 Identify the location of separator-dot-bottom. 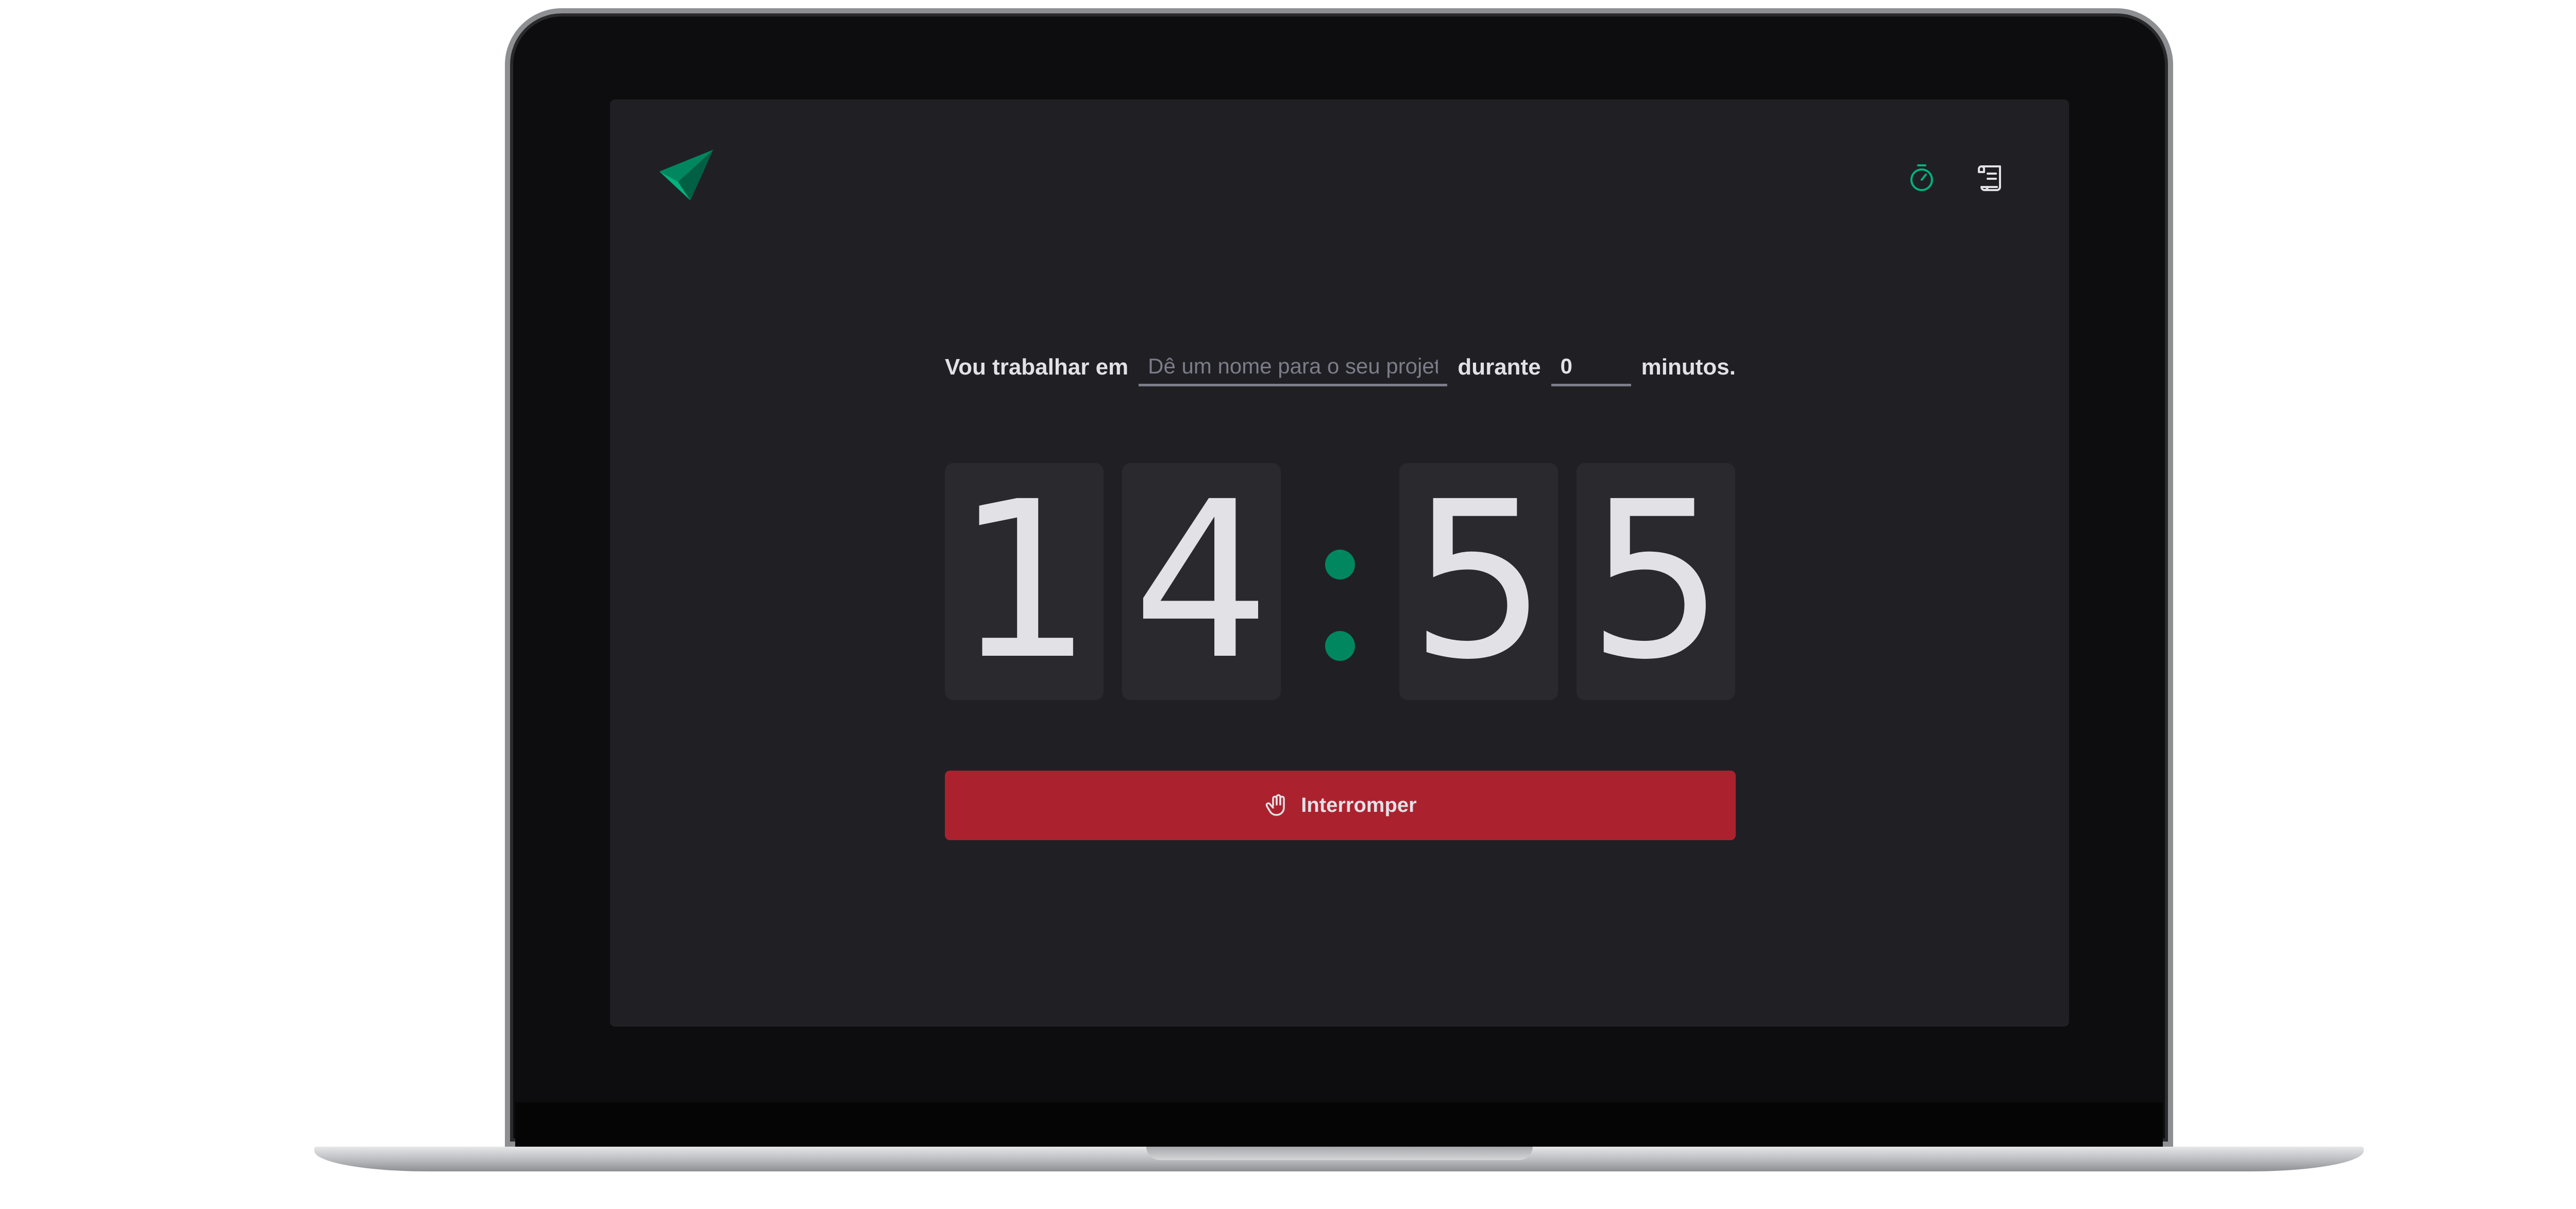
(1340, 646).